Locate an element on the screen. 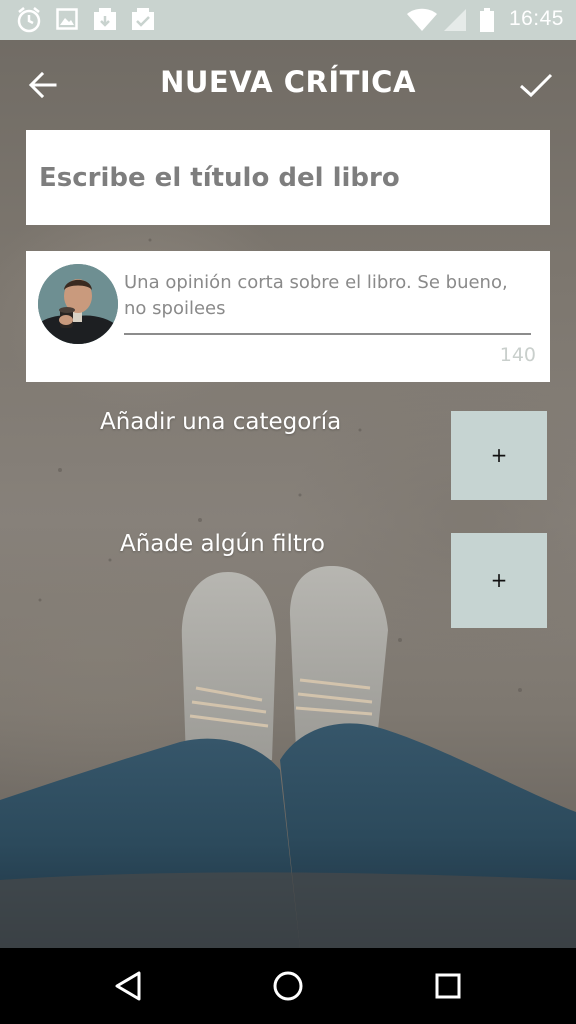  add-category-button: + is located at coordinates (499, 455).